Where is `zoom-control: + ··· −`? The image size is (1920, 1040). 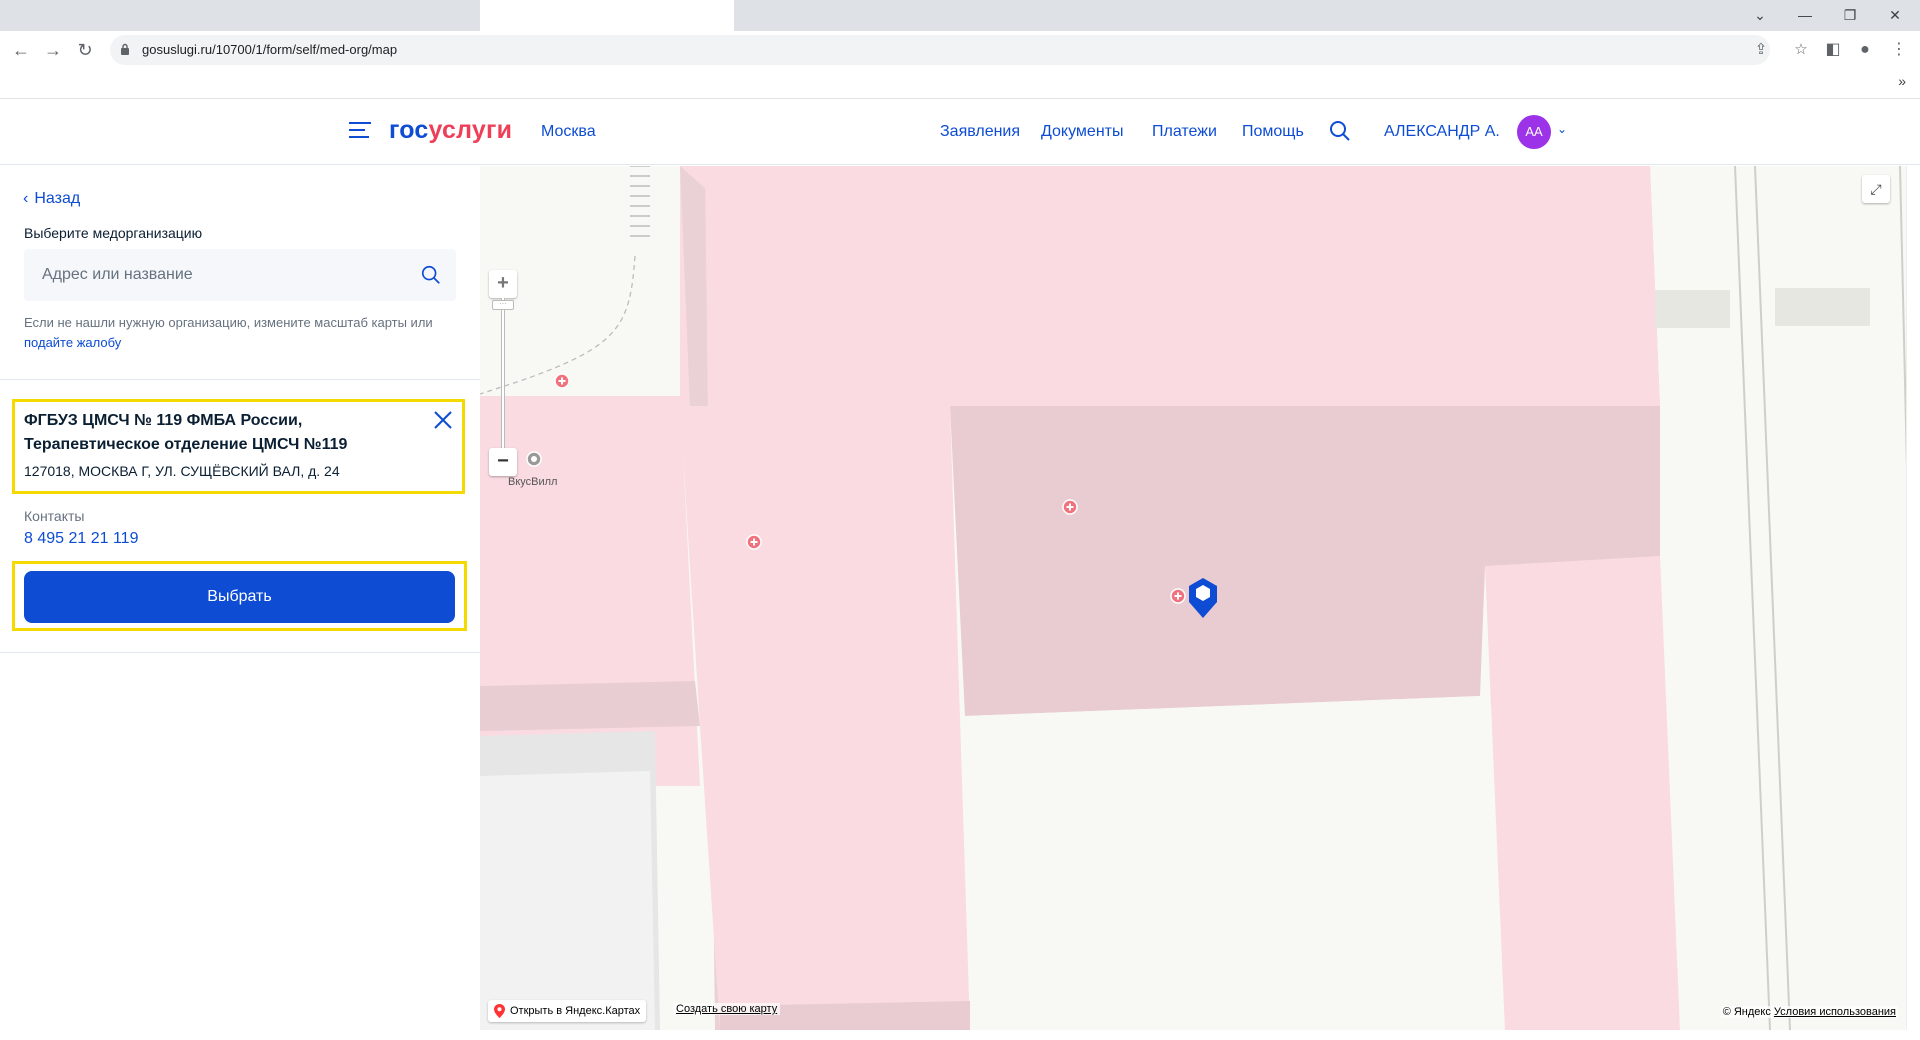 zoom-control: + ··· − is located at coordinates (503, 375).